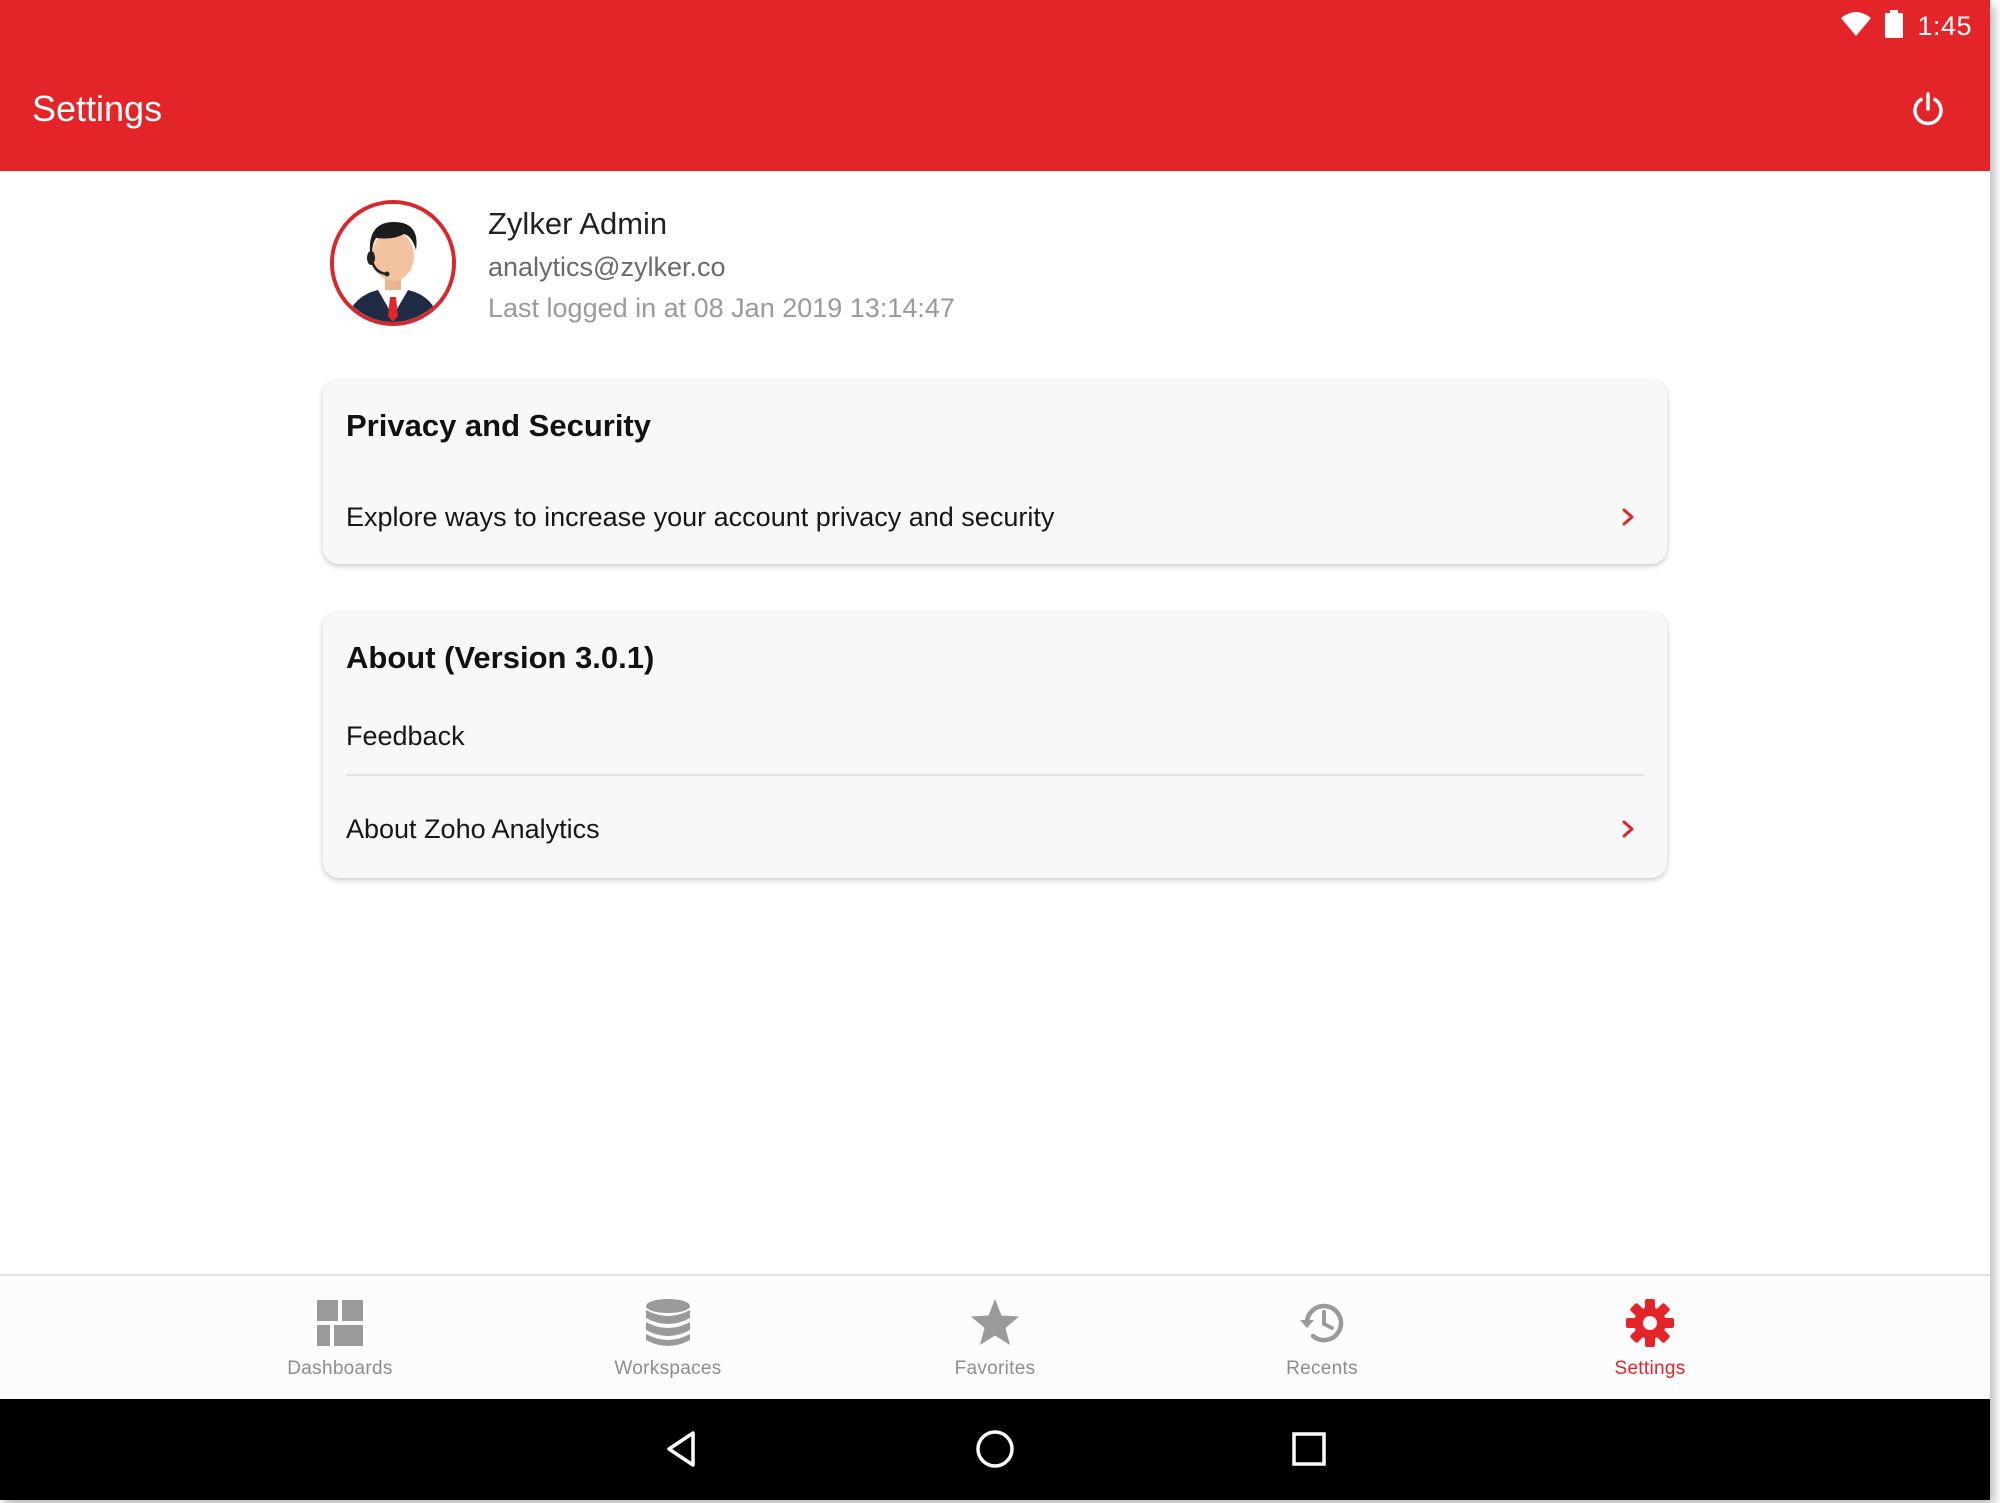 The image size is (2000, 1503). What do you see at coordinates (393, 263) in the screenshot?
I see `avatar` at bounding box center [393, 263].